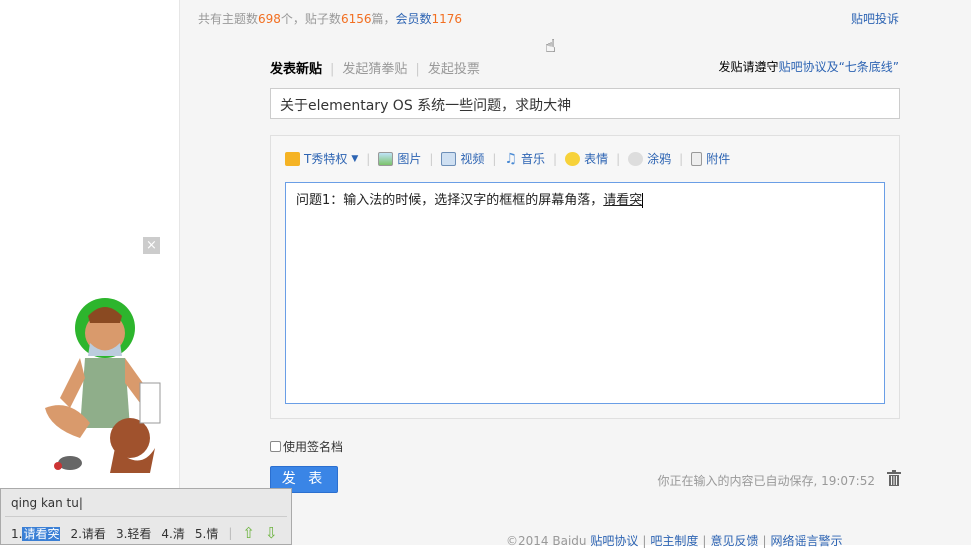  I want to click on toolbar-video: 视频, so click(462, 158).